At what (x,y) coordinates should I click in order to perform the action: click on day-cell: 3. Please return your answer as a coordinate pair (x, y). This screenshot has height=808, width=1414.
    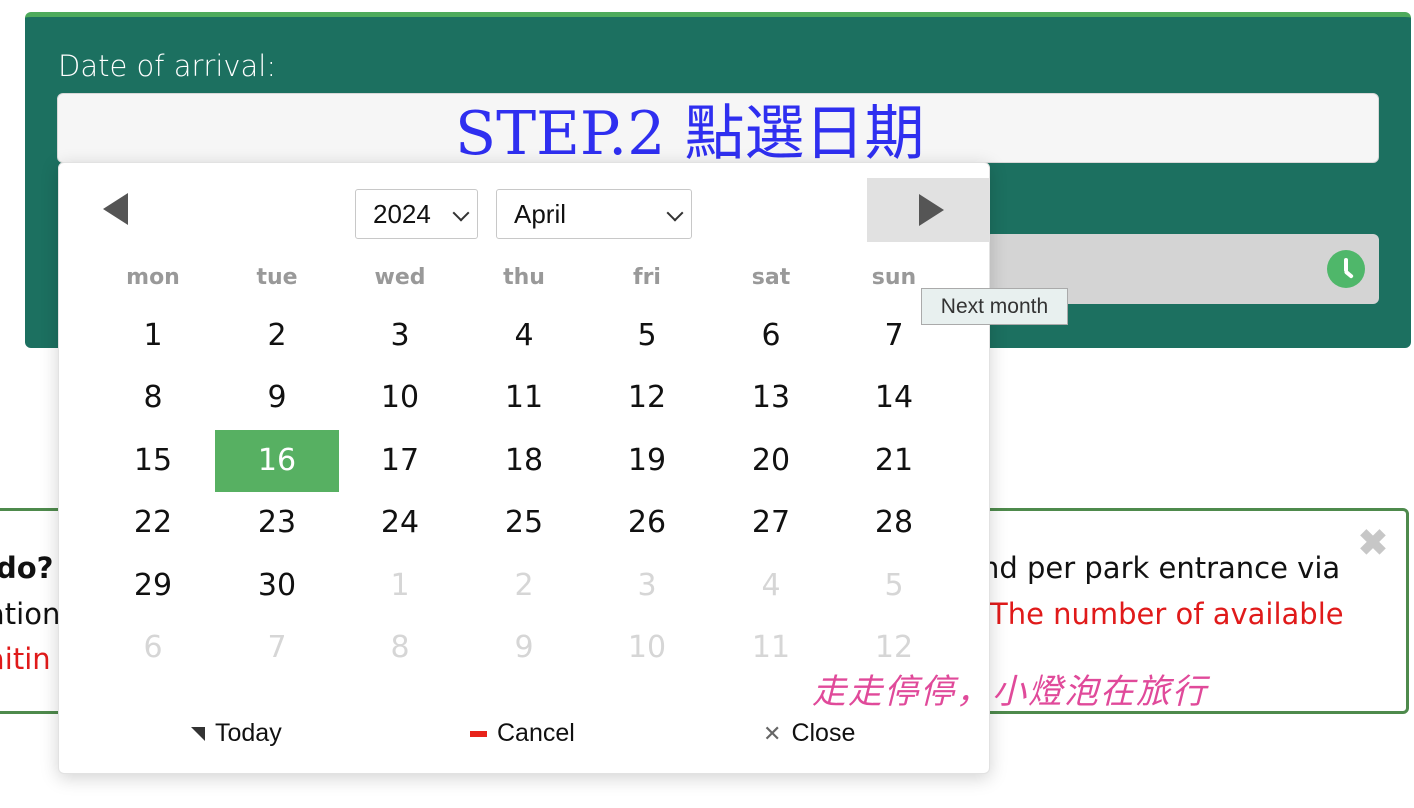
    Looking at the image, I should click on (400, 336).